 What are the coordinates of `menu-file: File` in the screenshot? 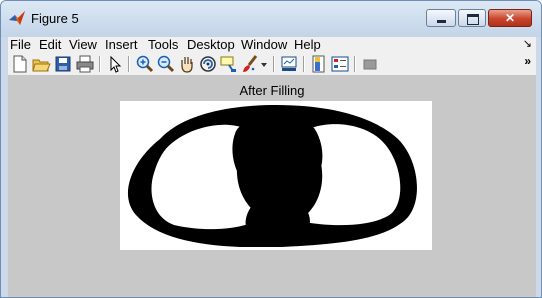 It's located at (20, 45).